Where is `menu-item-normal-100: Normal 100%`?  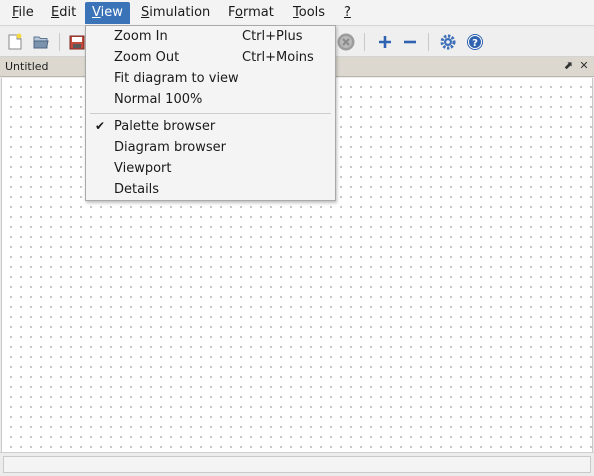 menu-item-normal-100: Normal 100% is located at coordinates (210, 99).